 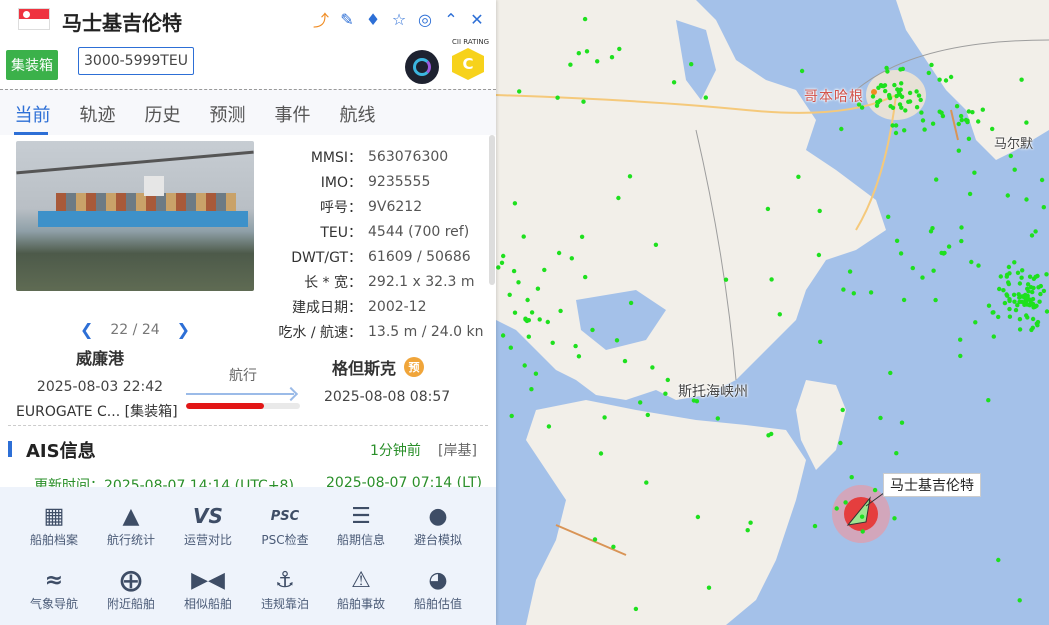 I want to click on next-photo-icon: ❯, so click(x=183, y=329).